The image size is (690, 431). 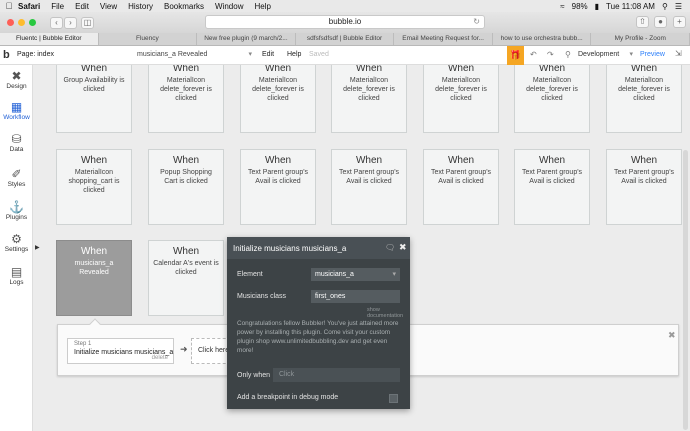 What do you see at coordinates (678, 53) in the screenshot?
I see `collapse-icon: ⇲` at bounding box center [678, 53].